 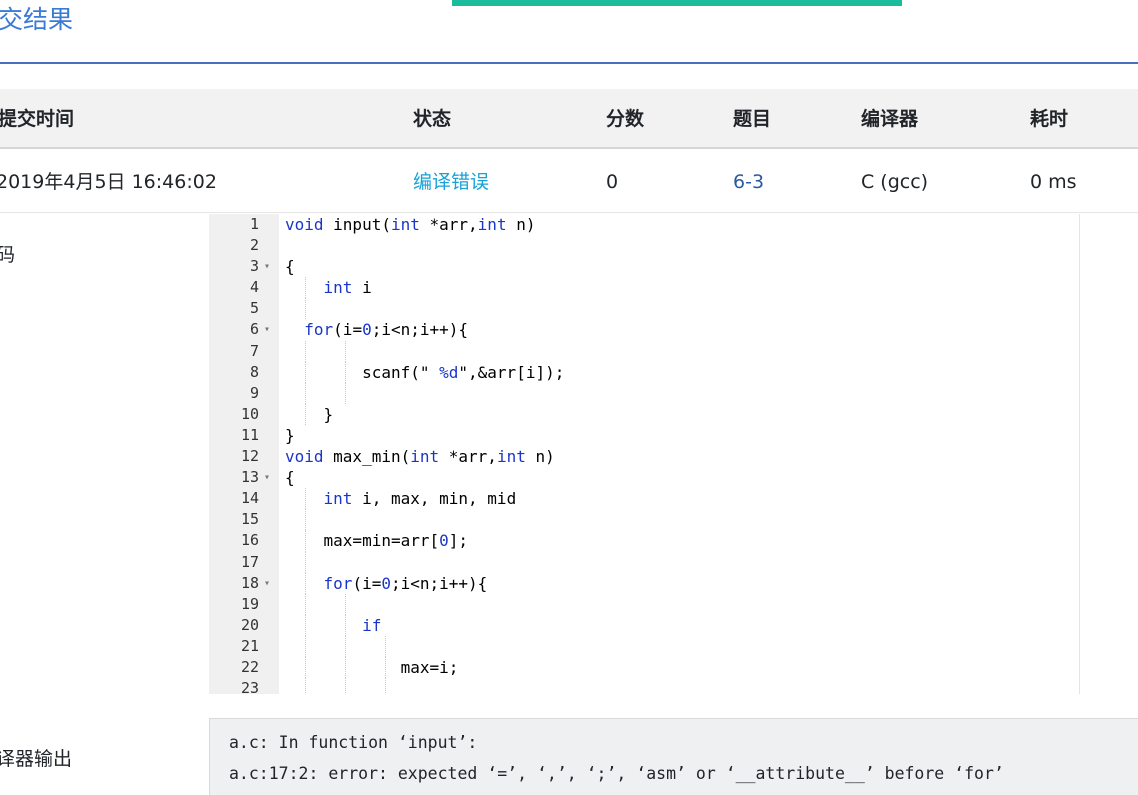 What do you see at coordinates (420, 499) in the screenshot?
I see `code-text: int i, max, min, mid` at bounding box center [420, 499].